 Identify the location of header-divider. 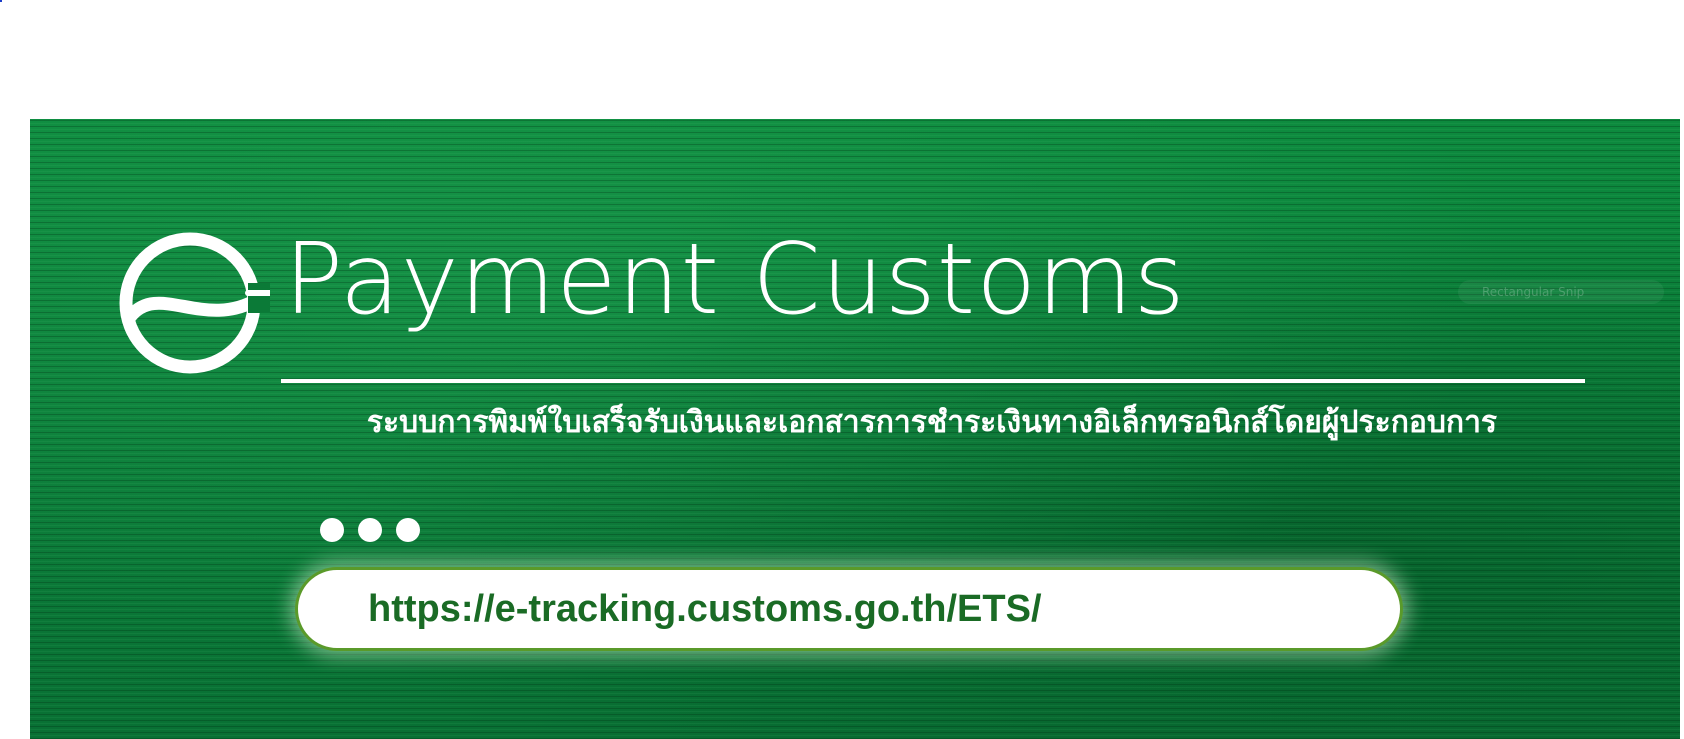
(933, 381).